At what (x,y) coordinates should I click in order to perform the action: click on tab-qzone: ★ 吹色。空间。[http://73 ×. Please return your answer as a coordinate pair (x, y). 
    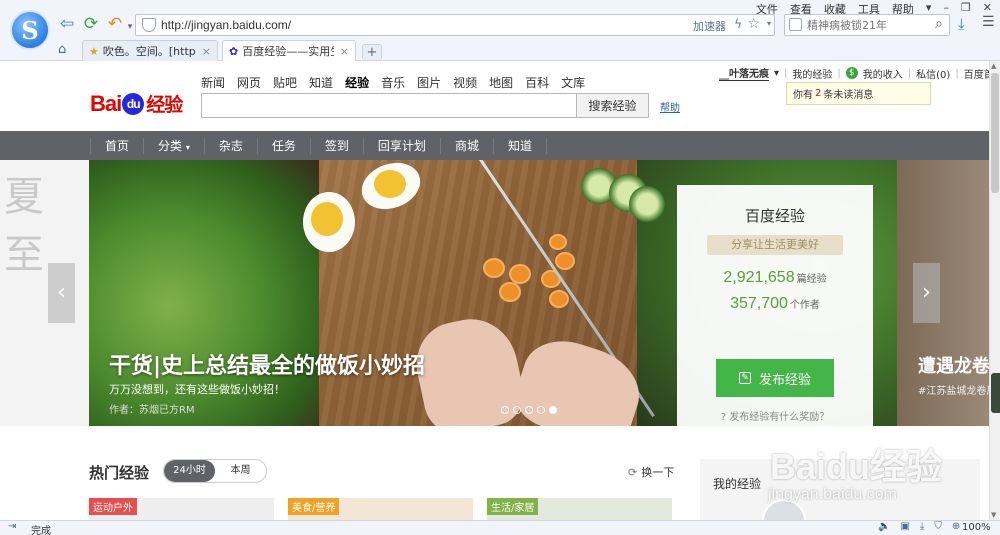
    Looking at the image, I should click on (150, 50).